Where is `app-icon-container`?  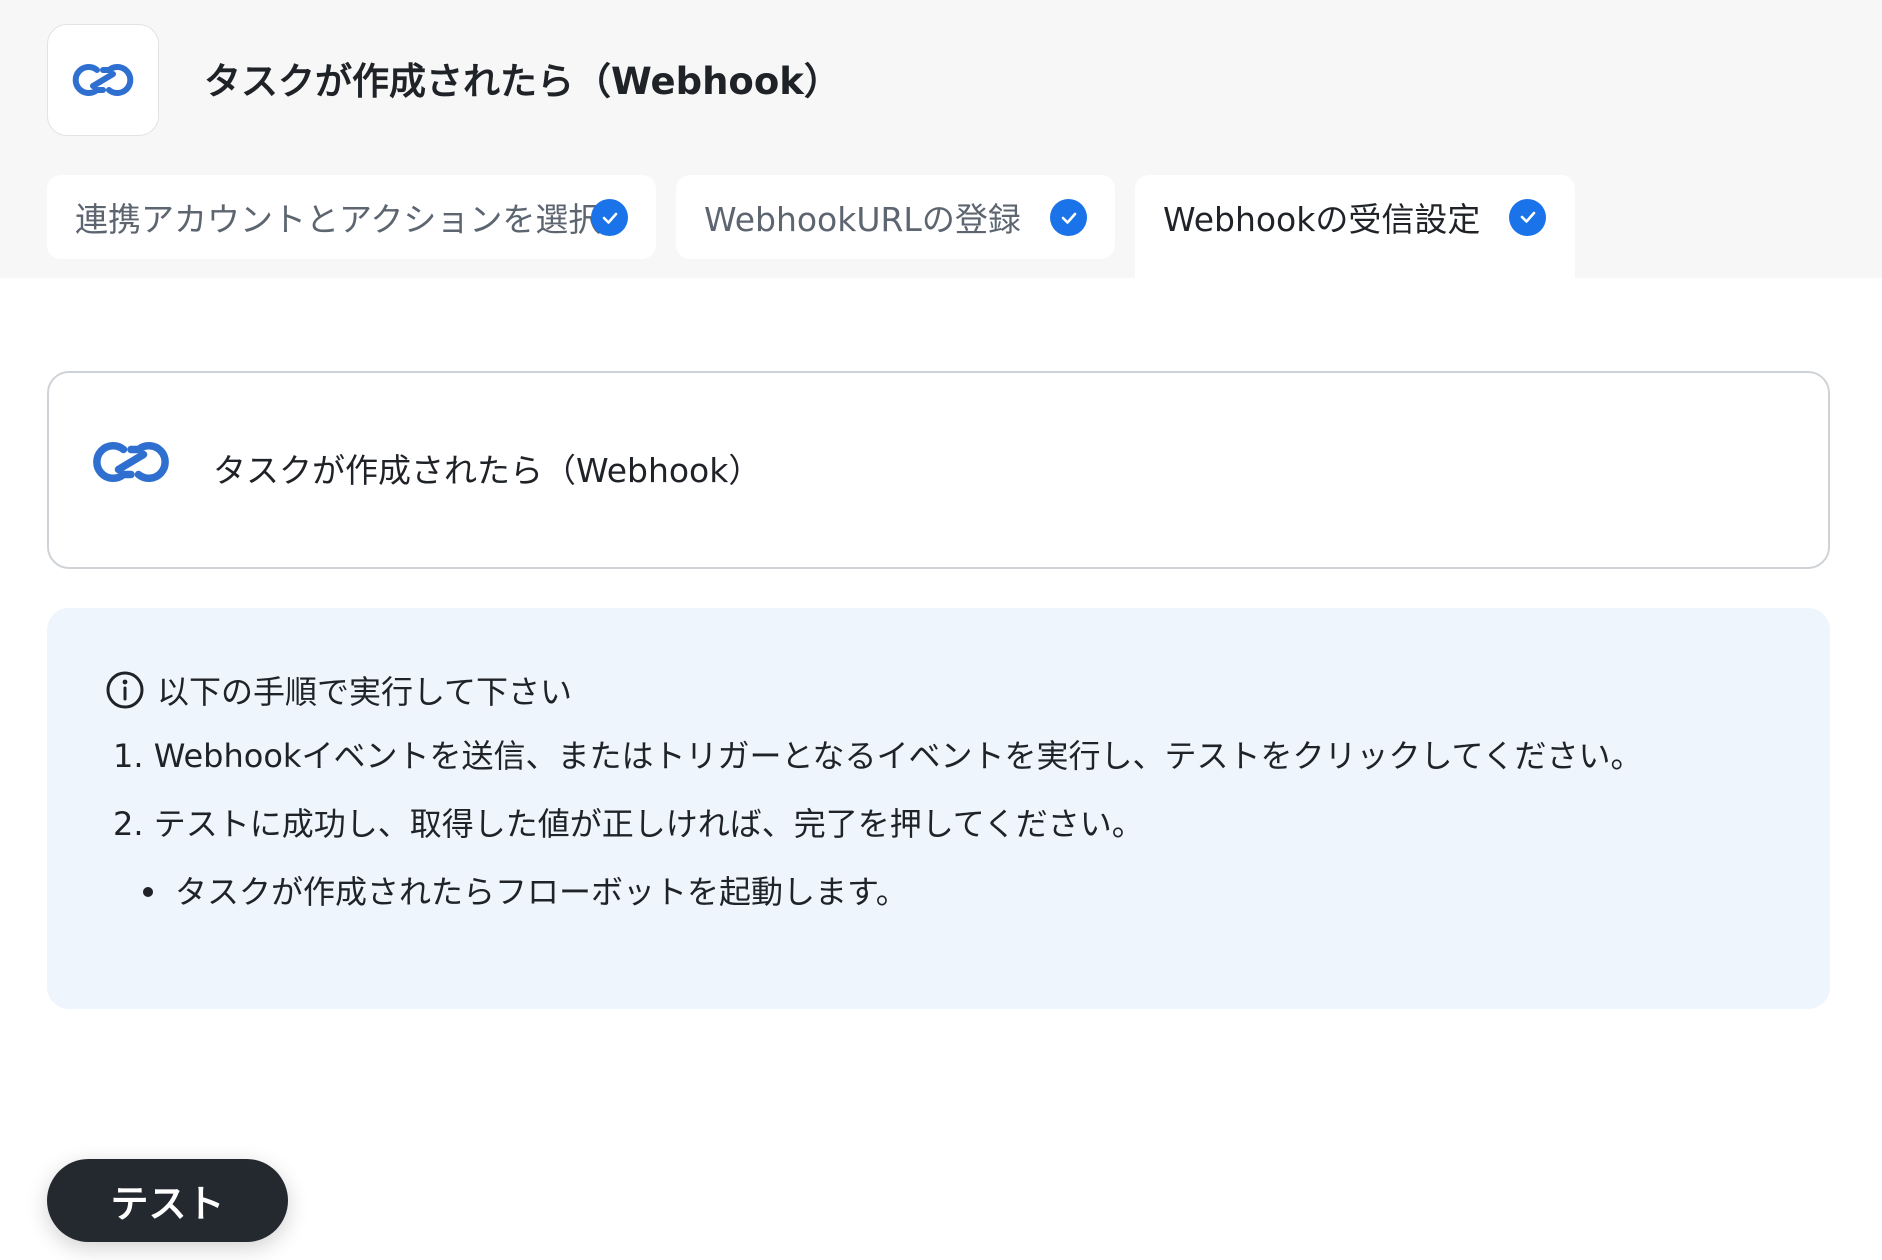 app-icon-container is located at coordinates (103, 80).